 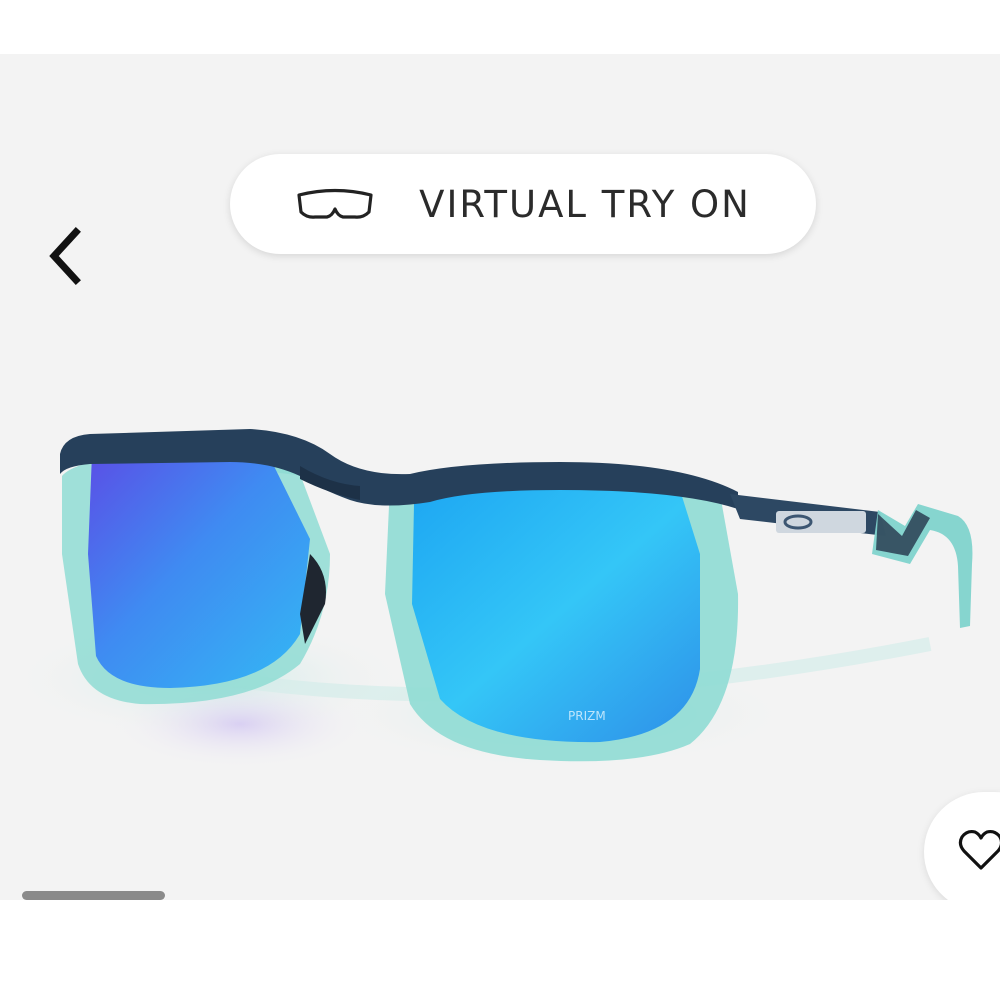 I want to click on glasses-outline-icon, so click(x=335, y=203).